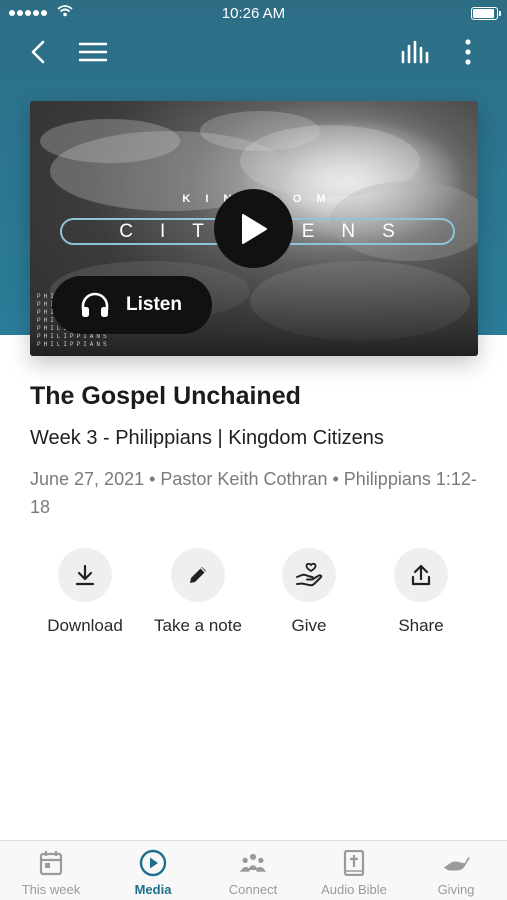  Describe the element at coordinates (207, 438) in the screenshot. I see `sermon-subtitle: Week 3 - Philippians | Kingdom Citizens` at that location.